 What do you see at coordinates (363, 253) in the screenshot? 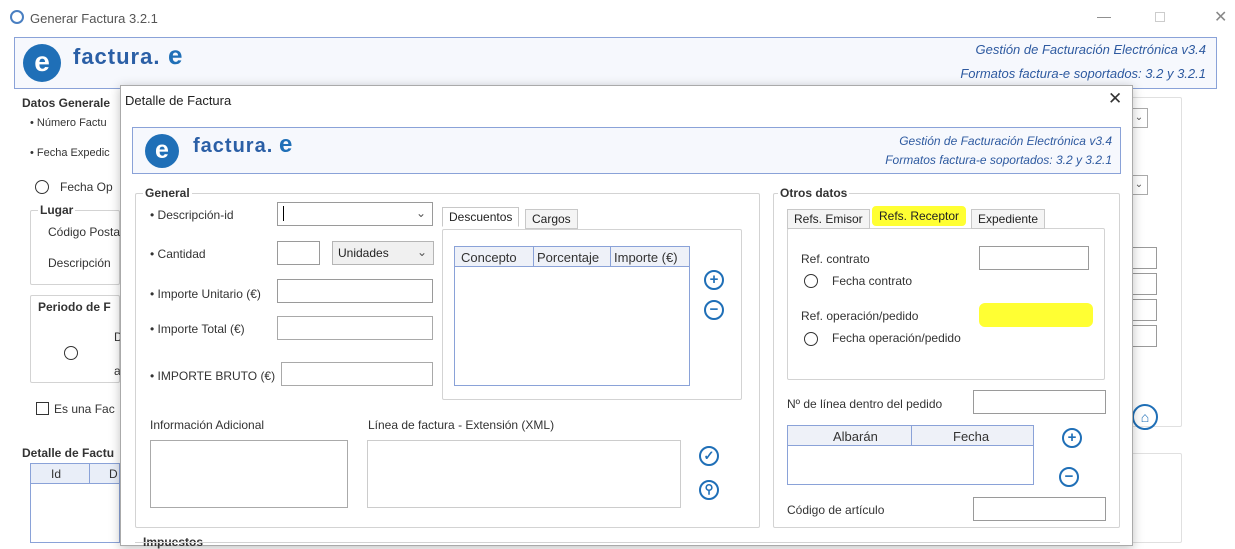
I see `unidades-value: Unidades` at bounding box center [363, 253].